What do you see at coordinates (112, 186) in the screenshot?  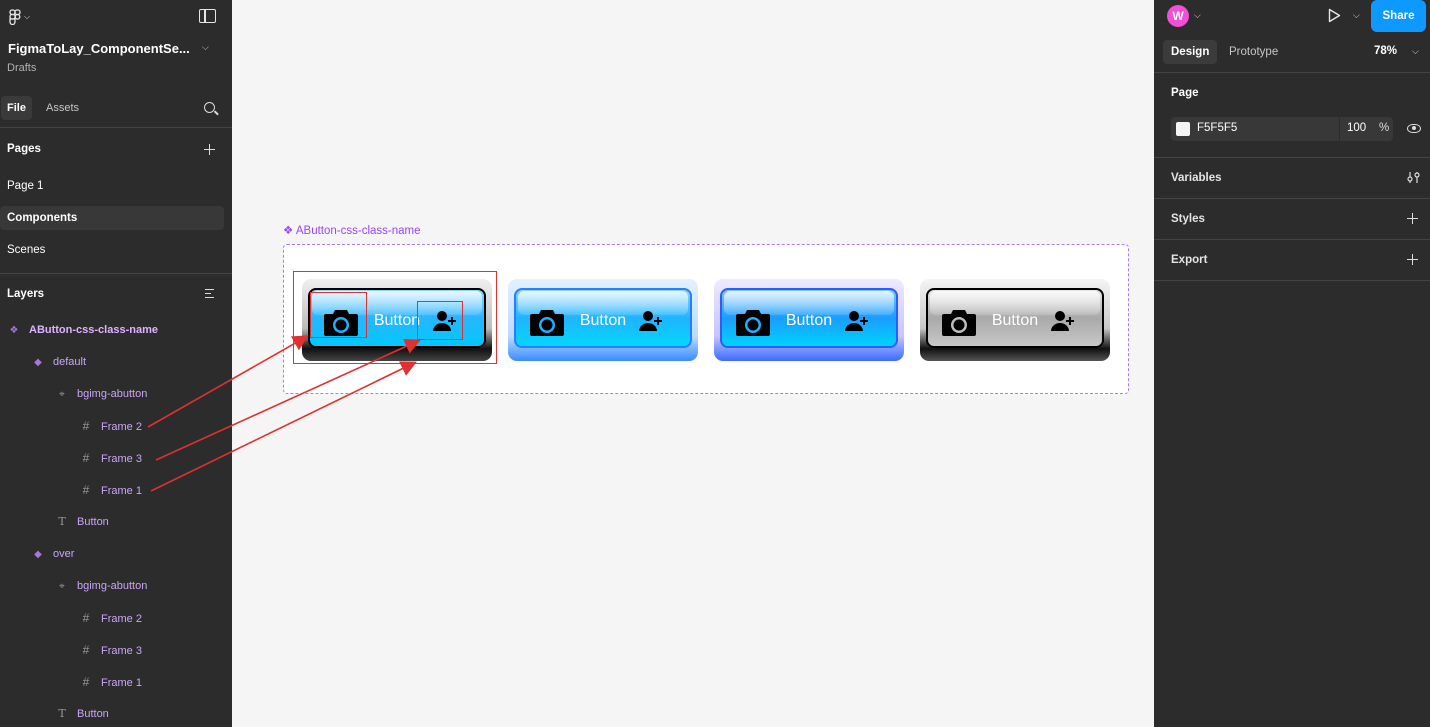 I see `page-item-page-1: Page 1` at bounding box center [112, 186].